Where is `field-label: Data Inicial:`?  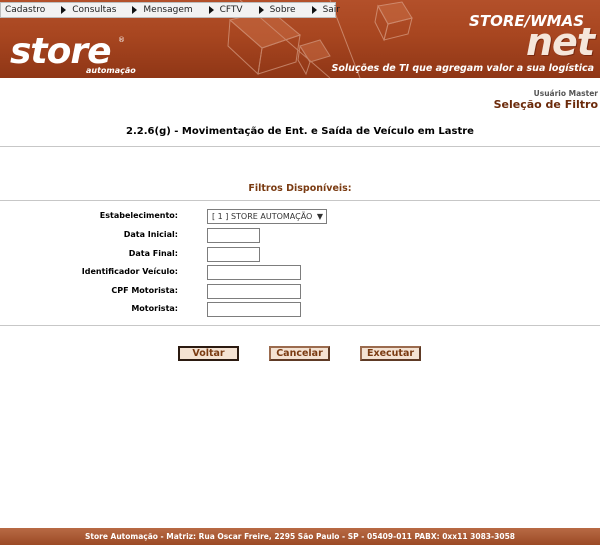 field-label: Data Inicial: is located at coordinates (150, 234).